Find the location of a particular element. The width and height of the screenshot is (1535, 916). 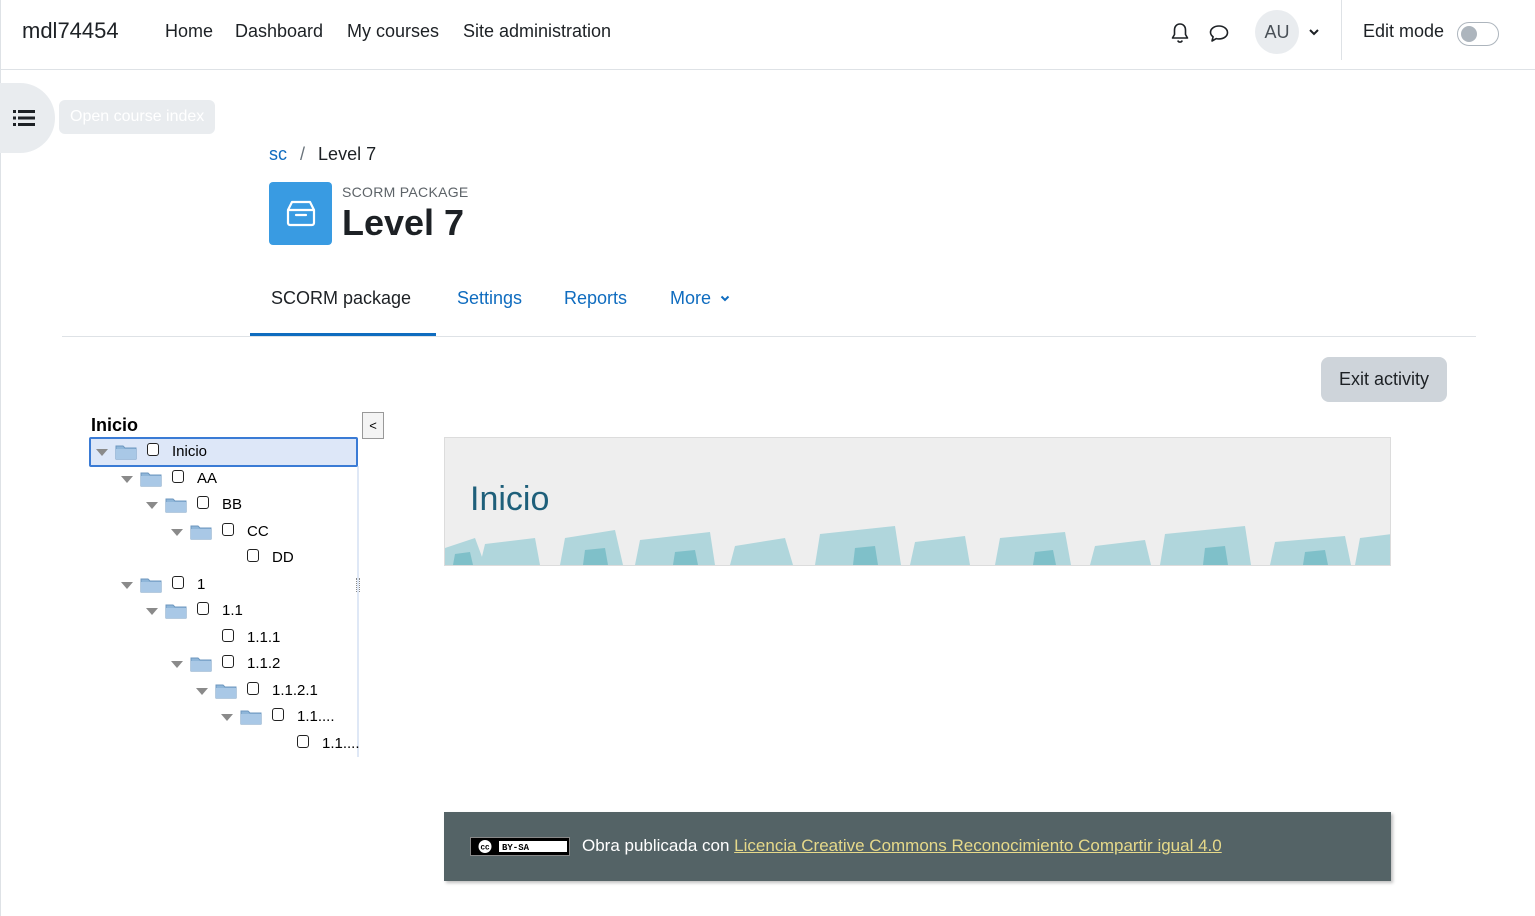

activity-type-label: SCORM PACKAGE is located at coordinates (405, 192).